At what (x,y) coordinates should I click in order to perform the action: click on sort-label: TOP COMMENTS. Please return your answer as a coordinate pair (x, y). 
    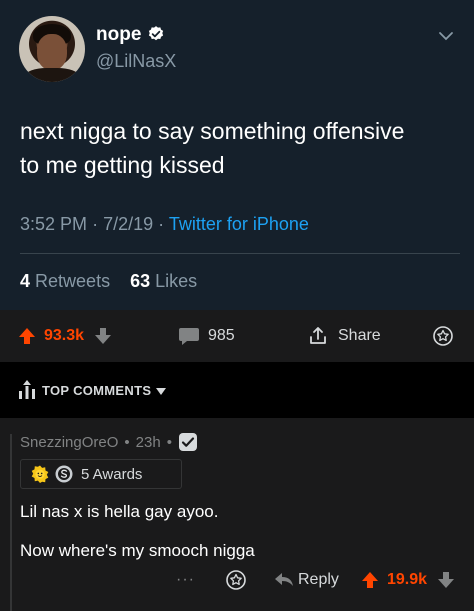
    Looking at the image, I should click on (97, 390).